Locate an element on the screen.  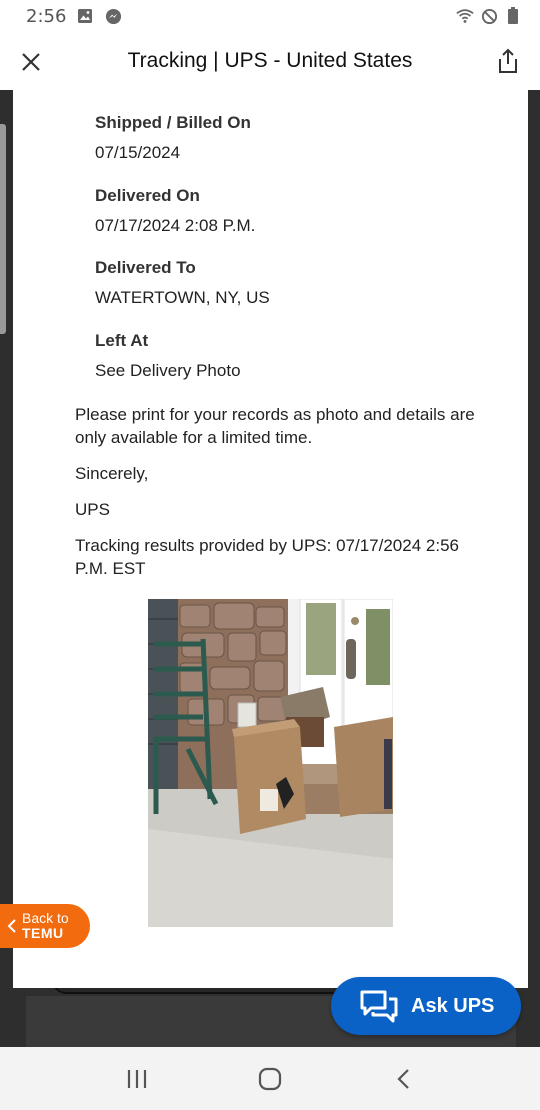
scroll-indicator is located at coordinates (3, 229).